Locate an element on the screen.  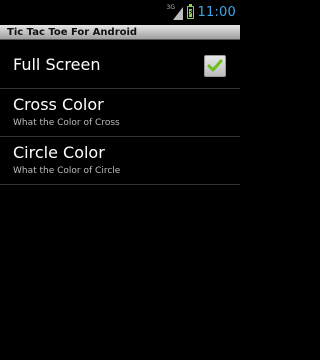
checkmark-icon is located at coordinates (215, 65).